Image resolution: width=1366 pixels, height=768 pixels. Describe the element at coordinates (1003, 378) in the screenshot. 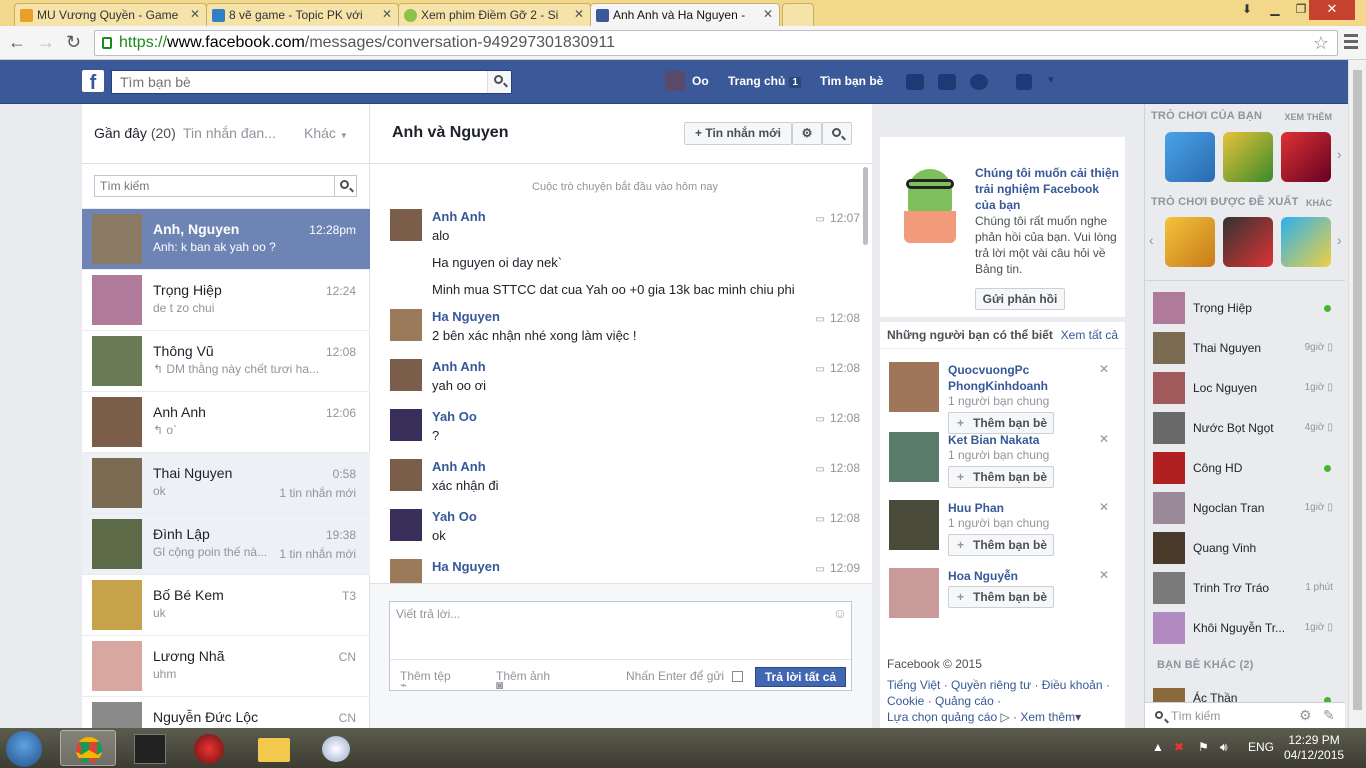

I see `person-name: QuocvuongPc PhongKinhdoanh` at that location.